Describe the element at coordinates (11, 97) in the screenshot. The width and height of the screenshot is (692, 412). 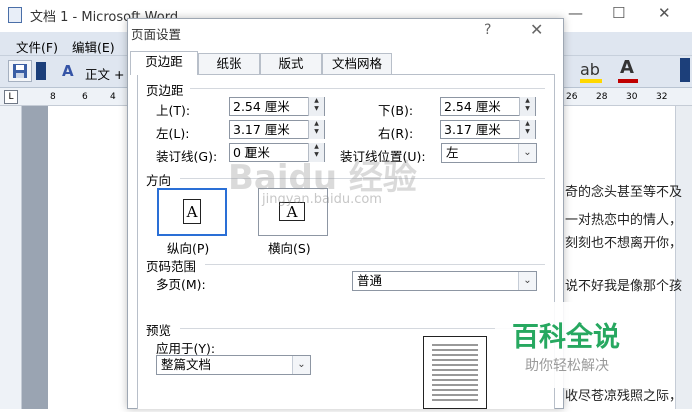
I see `tab-stop-icon: L` at that location.